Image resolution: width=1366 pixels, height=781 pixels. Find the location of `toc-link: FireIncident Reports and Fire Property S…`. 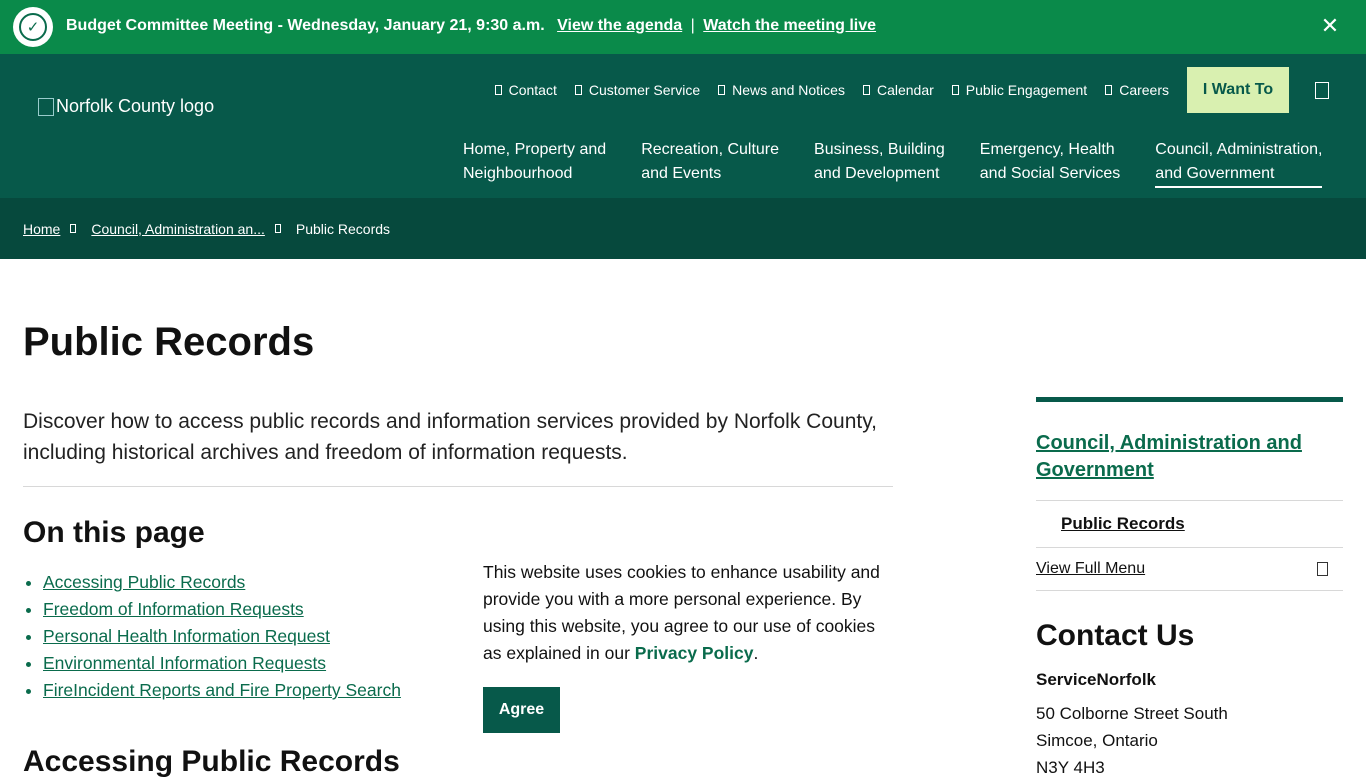

toc-link: FireIncident Reports and Fire Property S… is located at coordinates (222, 690).